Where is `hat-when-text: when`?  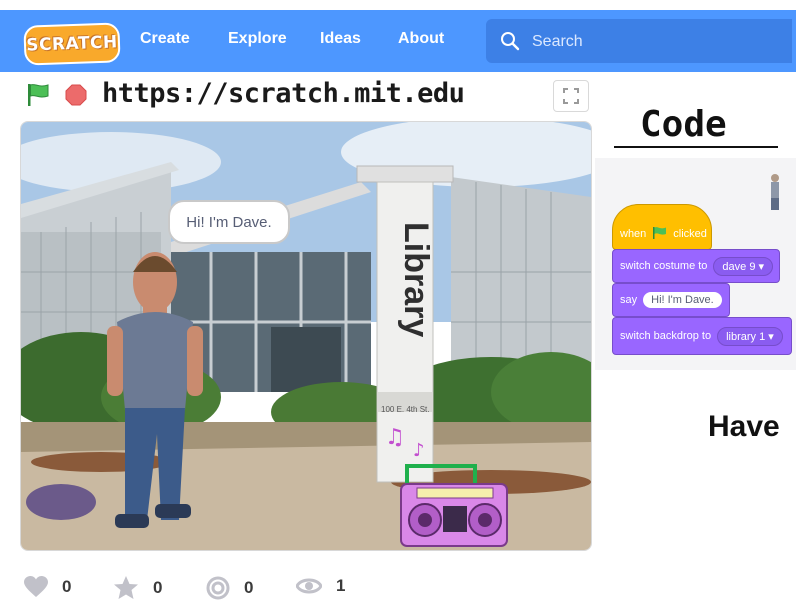 hat-when-text: when is located at coordinates (633, 234).